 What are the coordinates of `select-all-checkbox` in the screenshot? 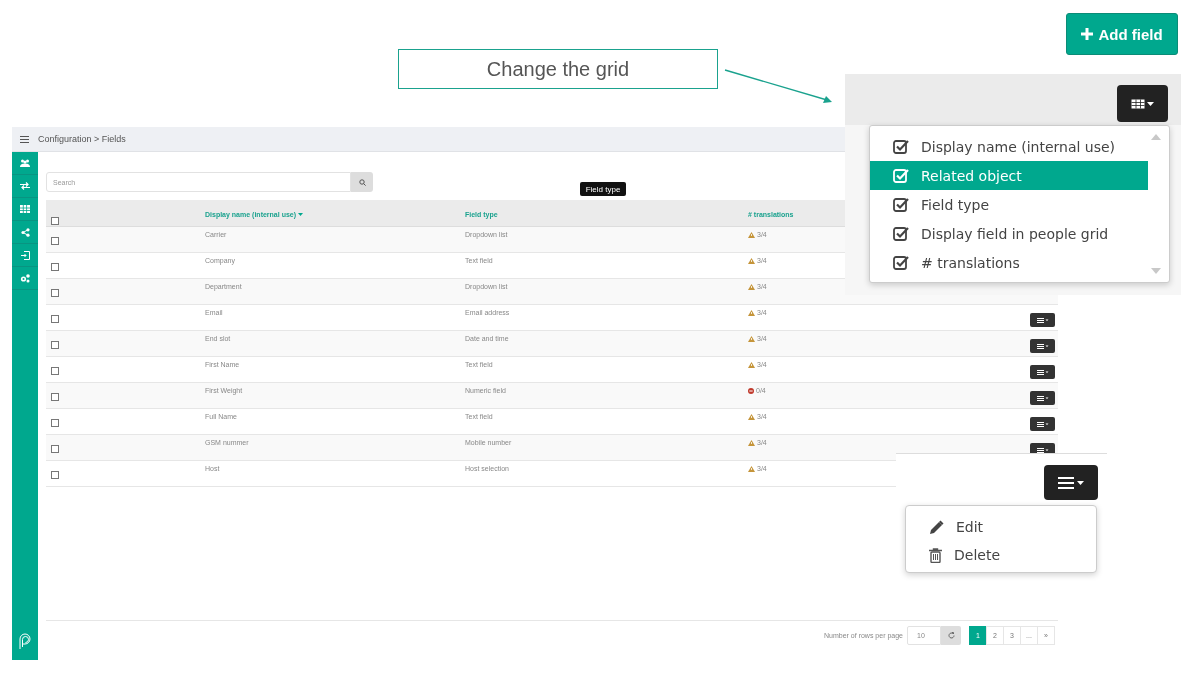 It's located at (55, 221).